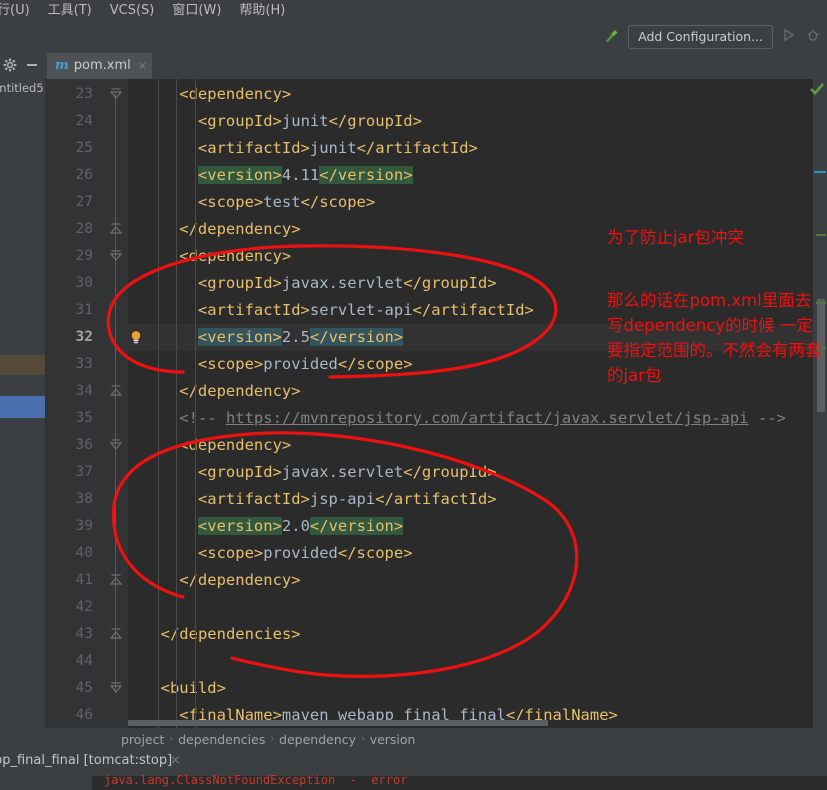  What do you see at coordinates (375, 553) in the screenshot?
I see `xml-tag: </scope>` at bounding box center [375, 553].